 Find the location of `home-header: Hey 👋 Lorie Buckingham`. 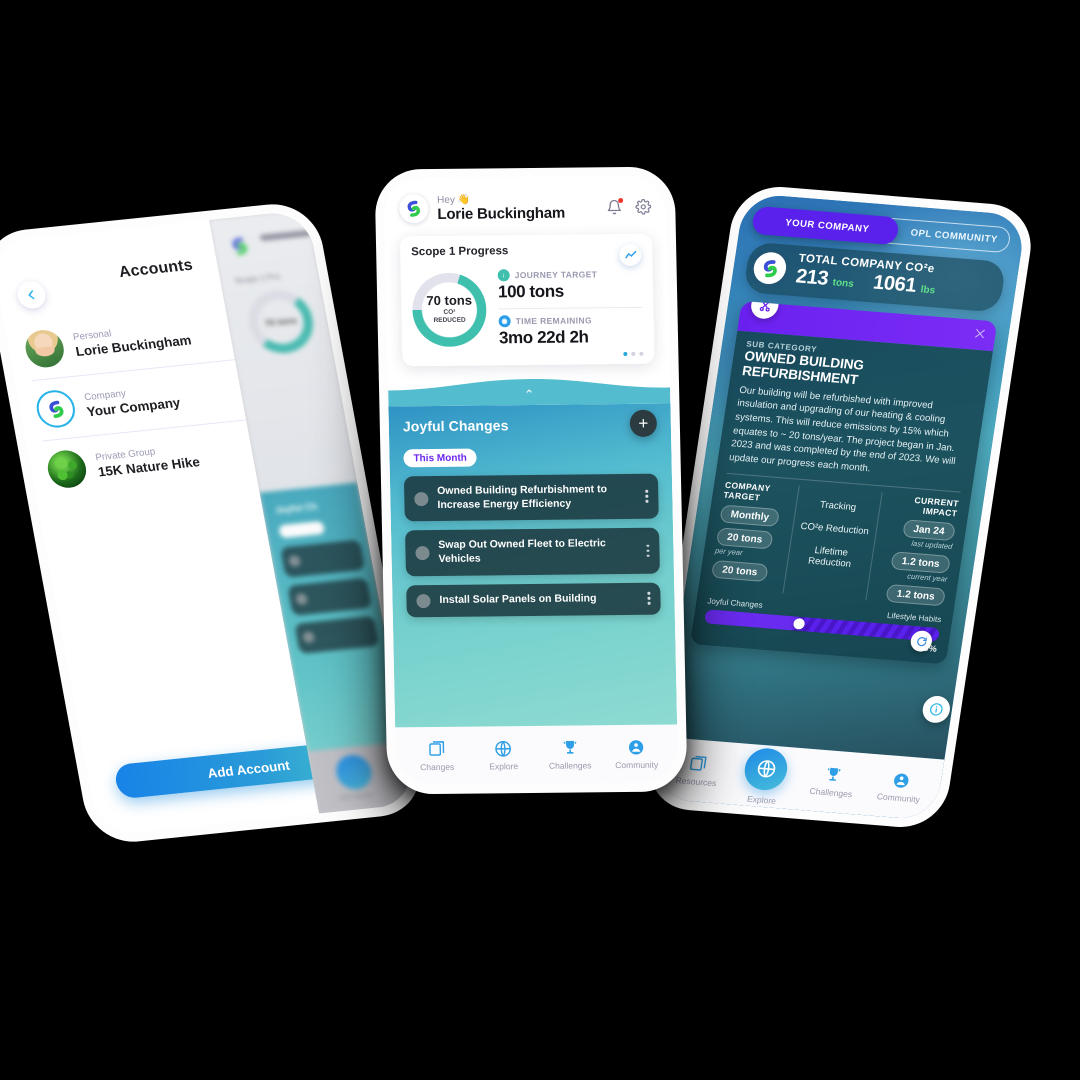

home-header: Hey 👋 Lorie Buckingham is located at coordinates (525, 208).